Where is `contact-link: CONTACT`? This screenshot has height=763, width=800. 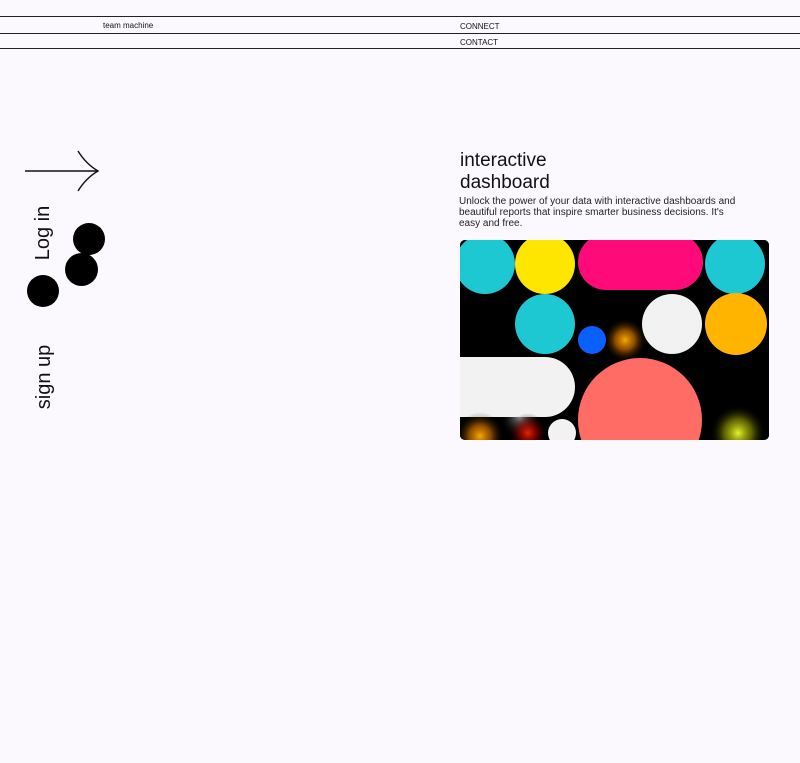
contact-link: CONTACT is located at coordinates (479, 43).